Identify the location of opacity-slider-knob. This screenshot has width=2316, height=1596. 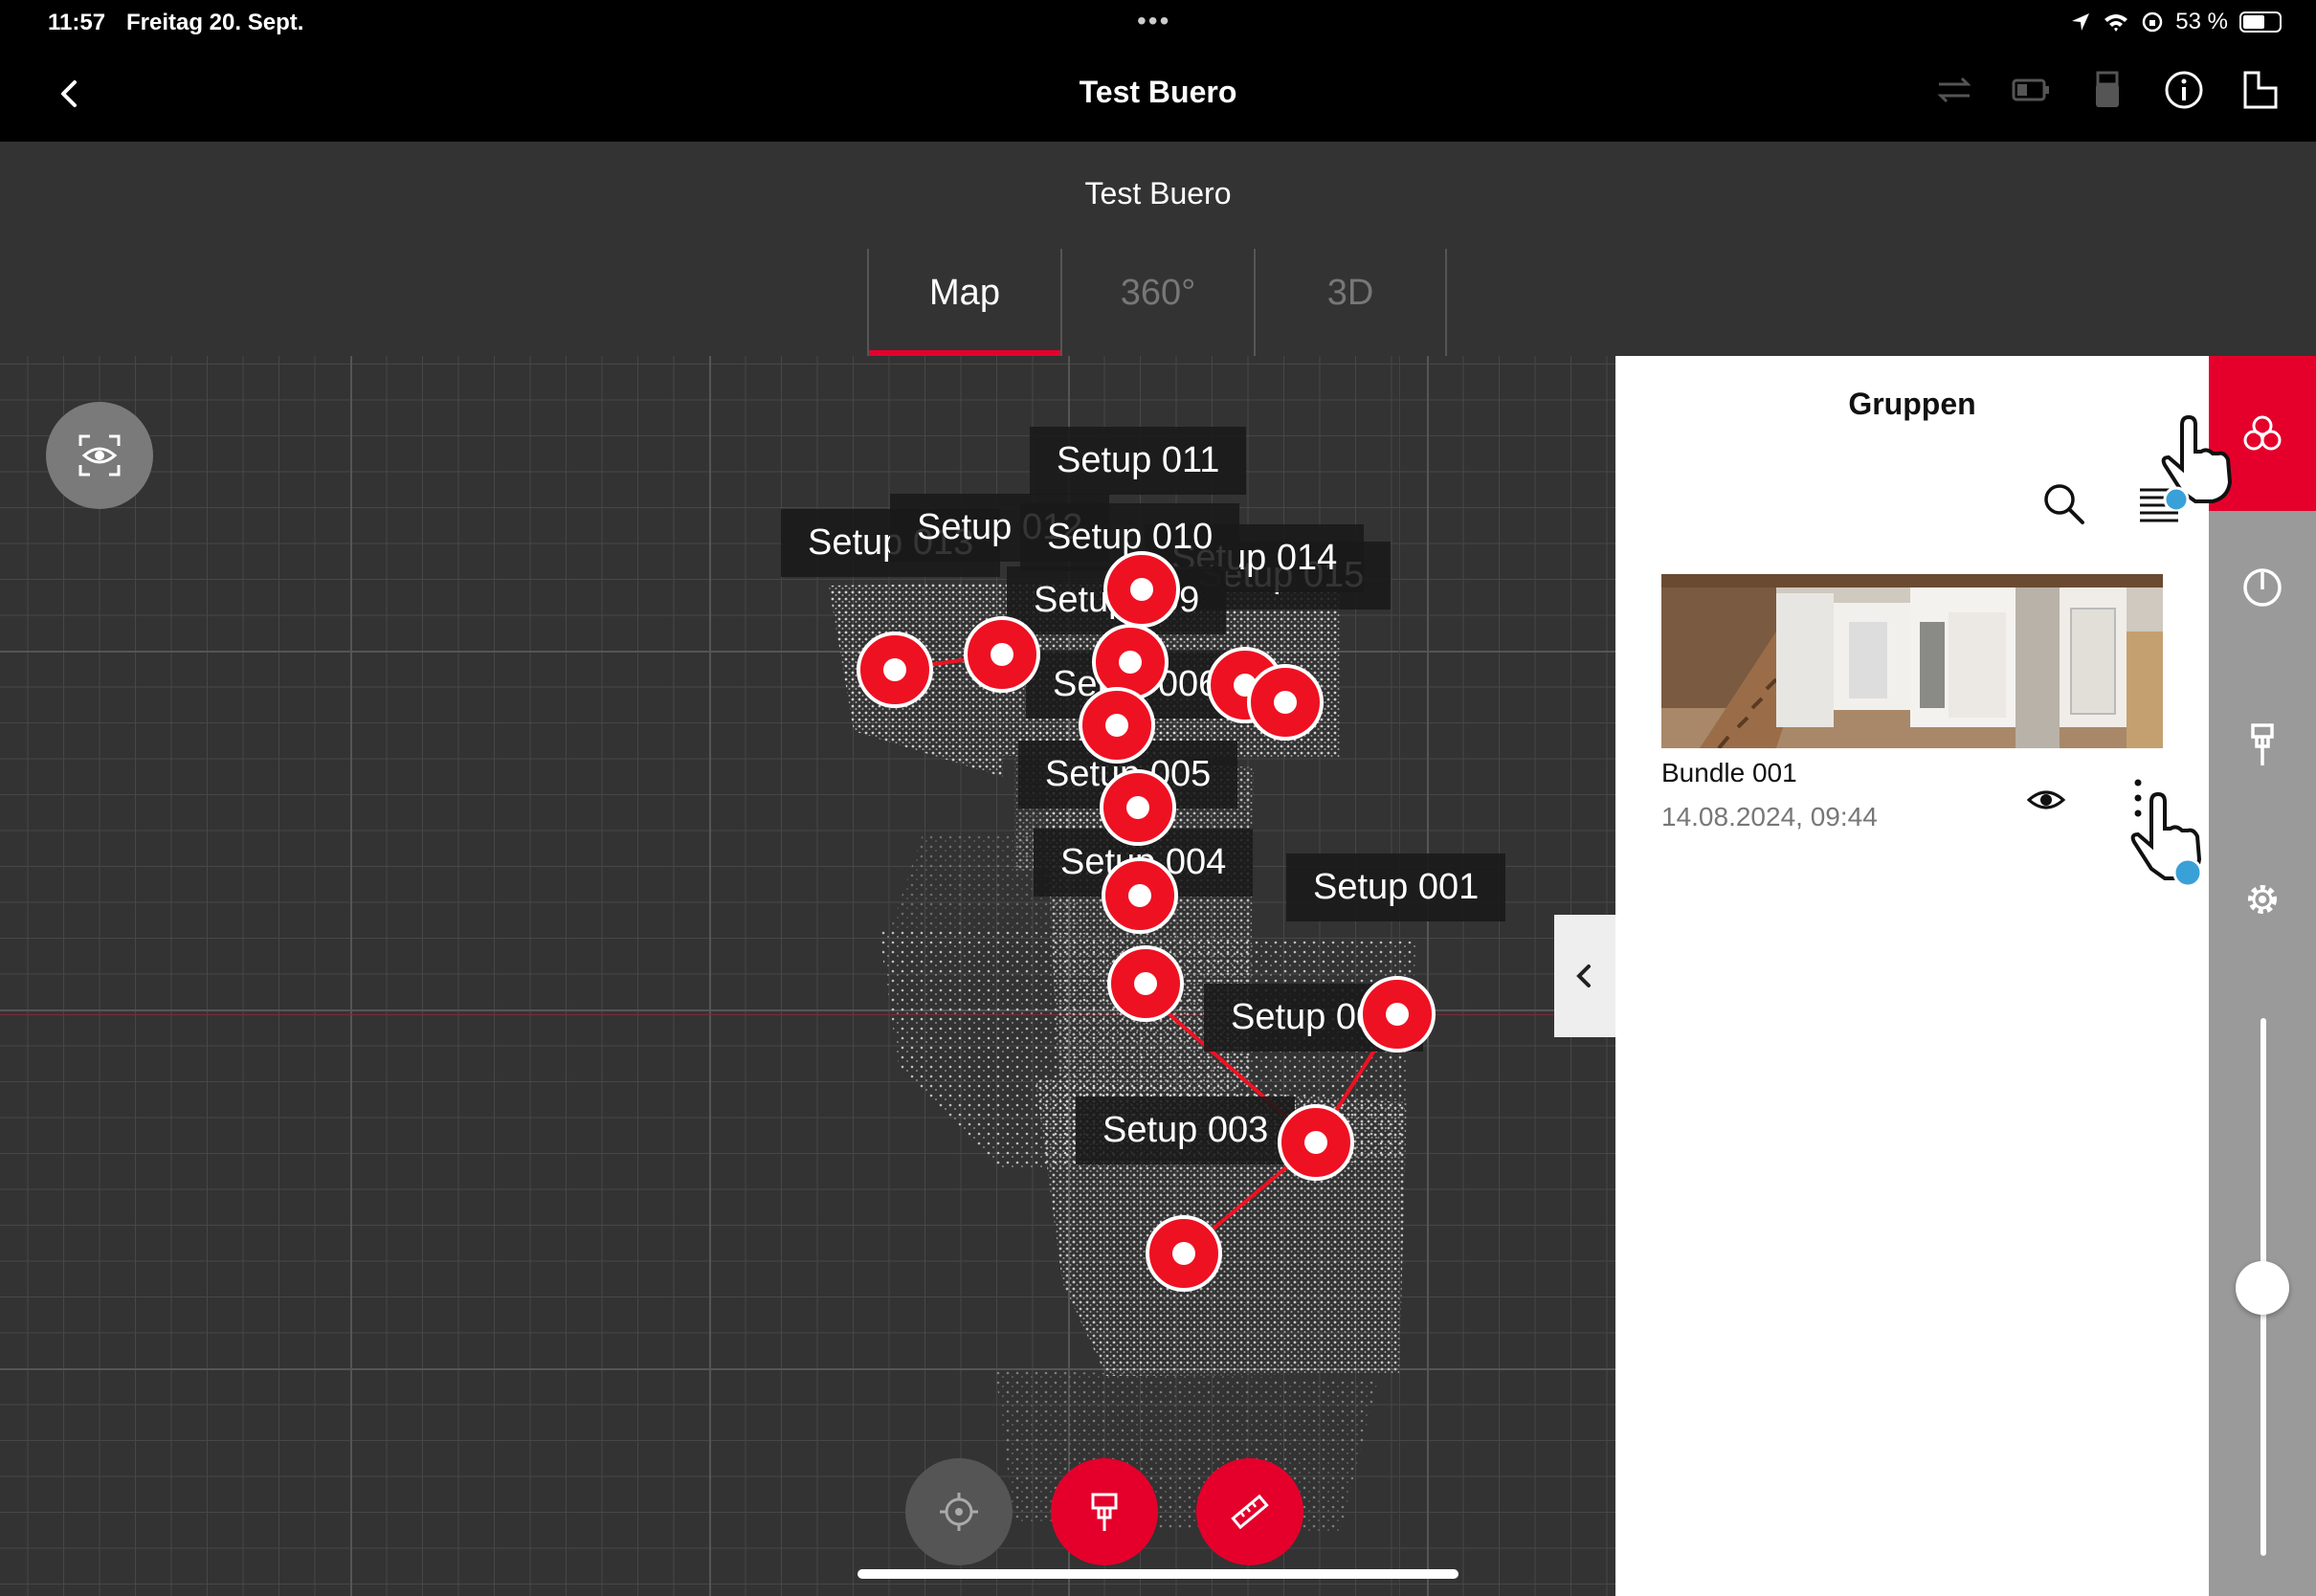
(2262, 1288).